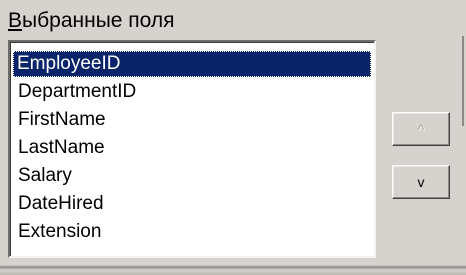 The height and width of the screenshot is (275, 466). Describe the element at coordinates (192, 64) in the screenshot. I see `list-item-employeeid: EmployeeID` at that location.